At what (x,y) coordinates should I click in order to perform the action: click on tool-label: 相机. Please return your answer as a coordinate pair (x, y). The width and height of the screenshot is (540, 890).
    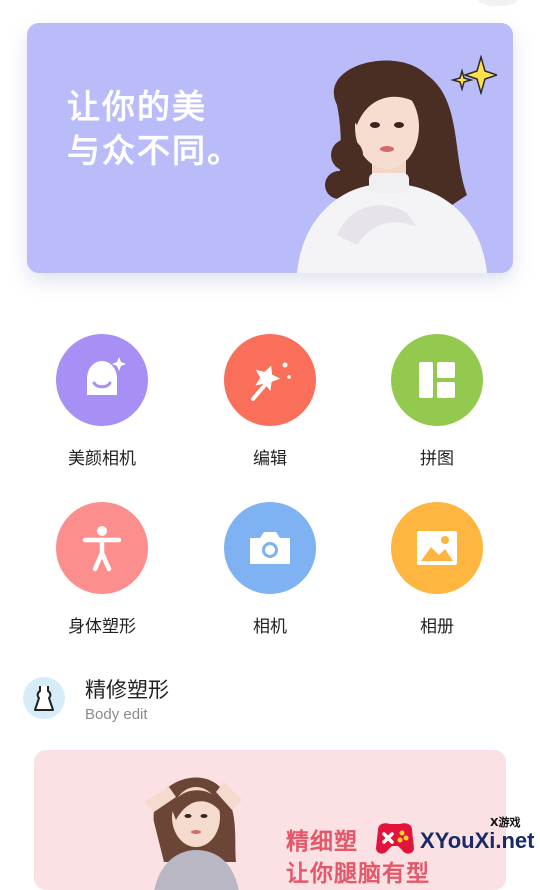
    Looking at the image, I should click on (270, 627).